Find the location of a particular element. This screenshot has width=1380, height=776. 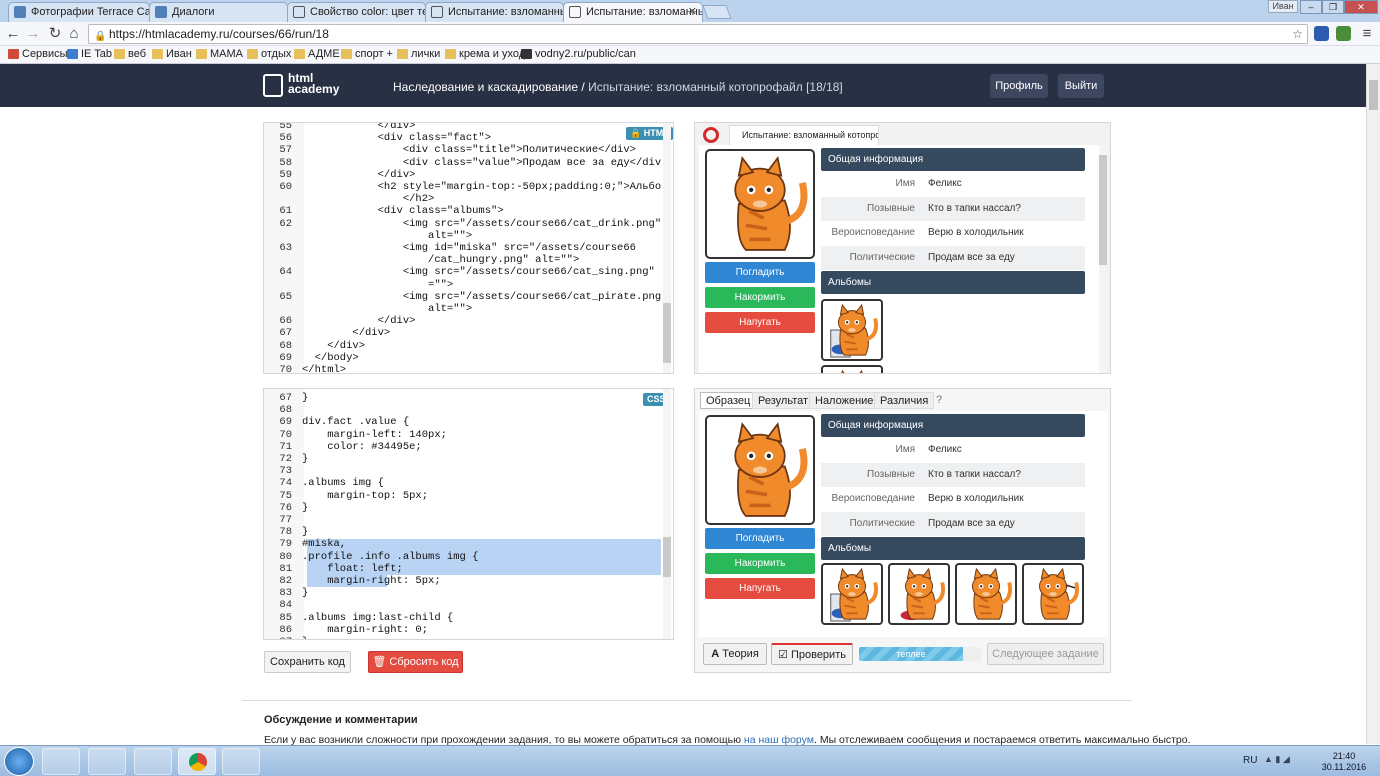

reload-icon: ↻ is located at coordinates (55, 34).